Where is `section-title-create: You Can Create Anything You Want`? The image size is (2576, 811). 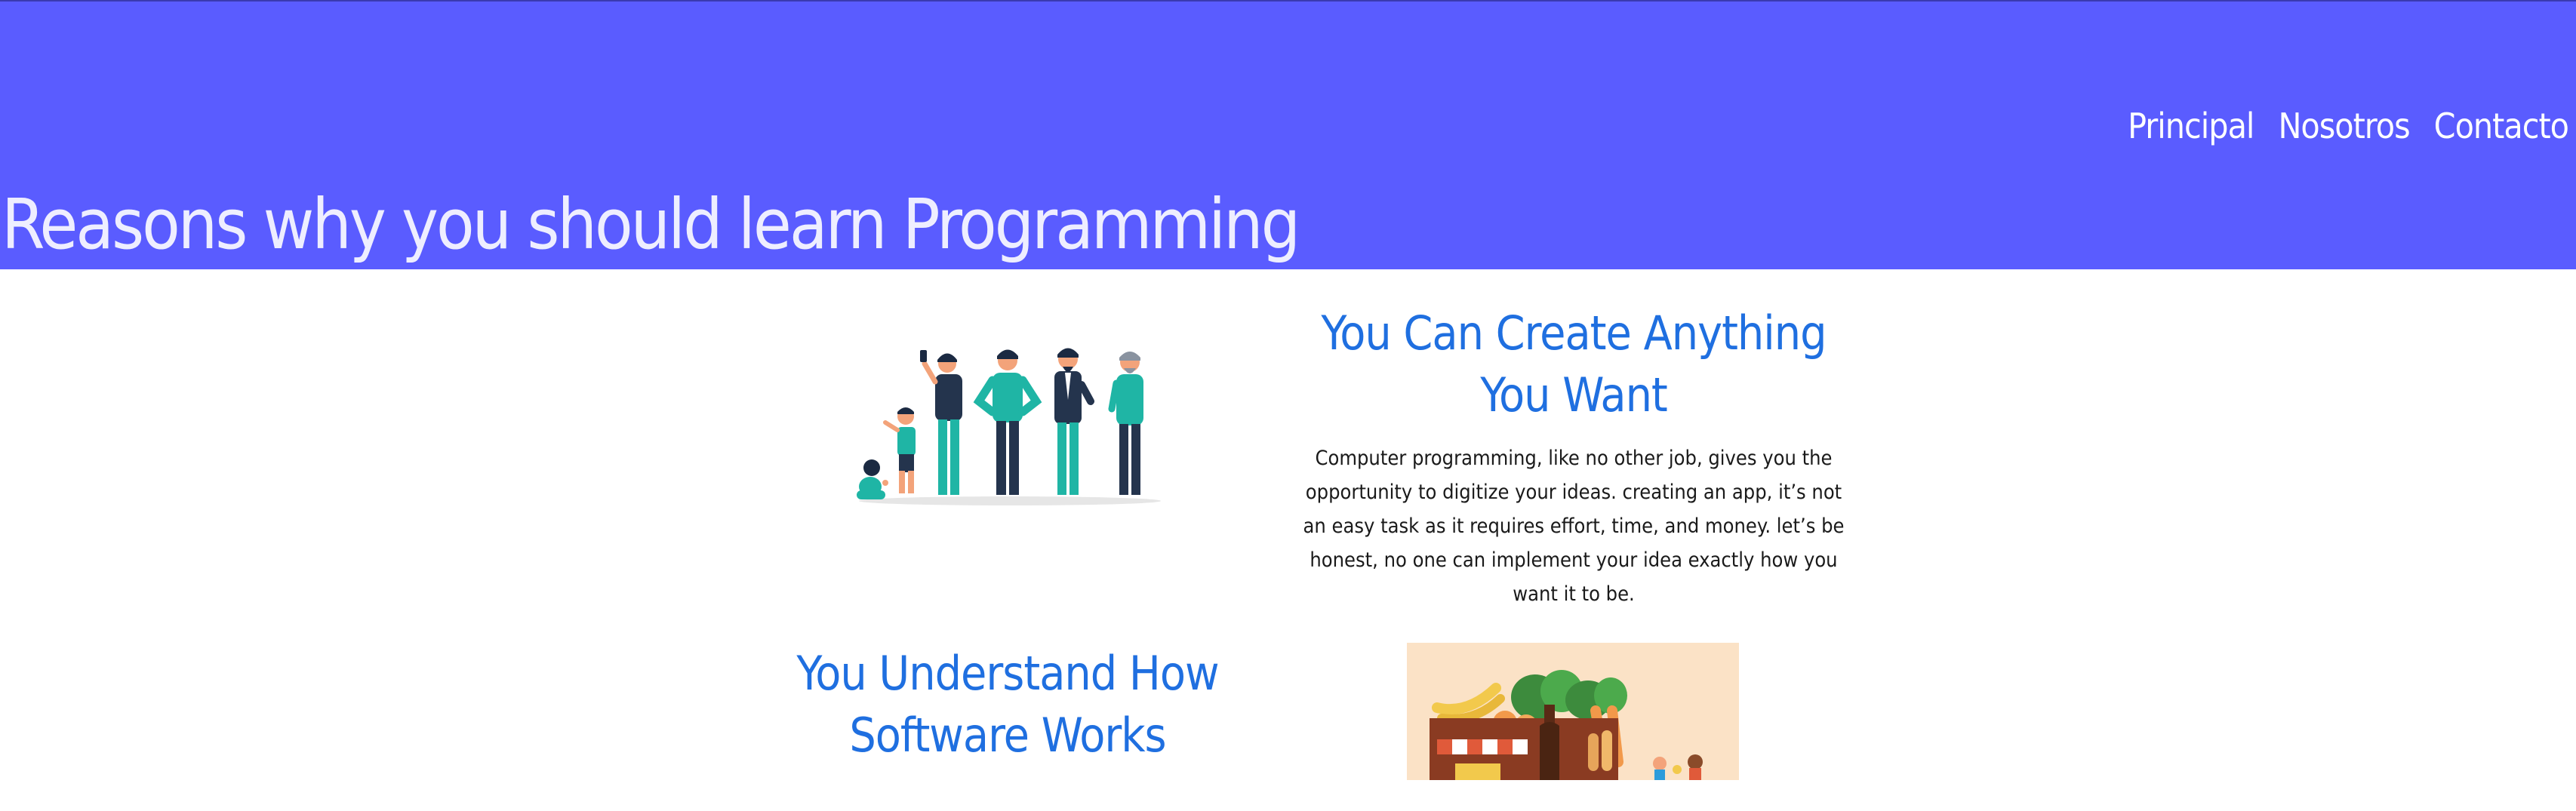
section-title-create: You Can Create Anything You Want is located at coordinates (1574, 364).